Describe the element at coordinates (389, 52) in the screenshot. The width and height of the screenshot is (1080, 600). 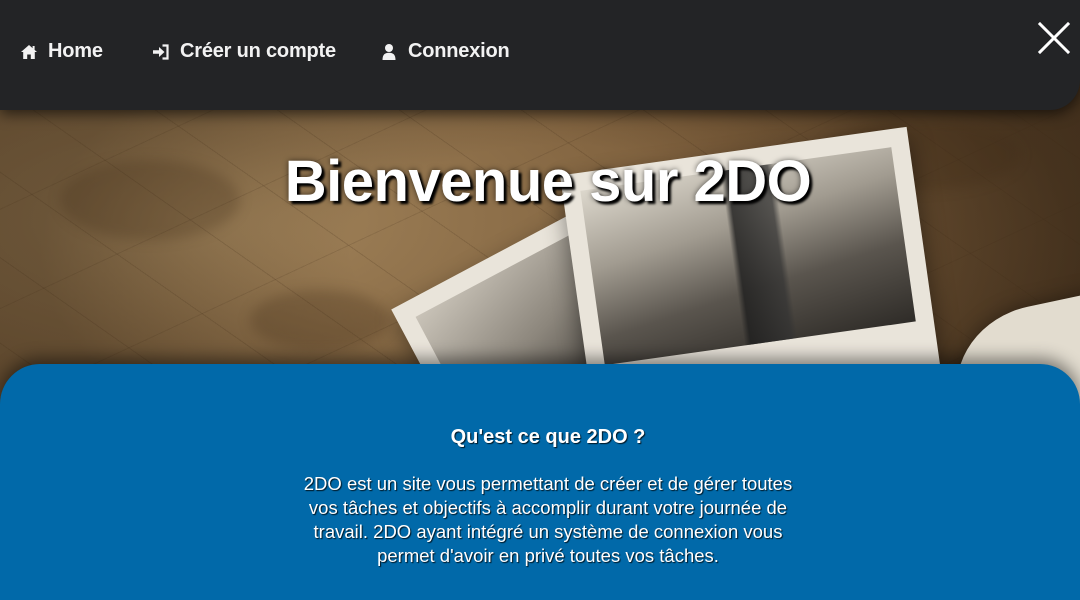
I see `user-icon` at that location.